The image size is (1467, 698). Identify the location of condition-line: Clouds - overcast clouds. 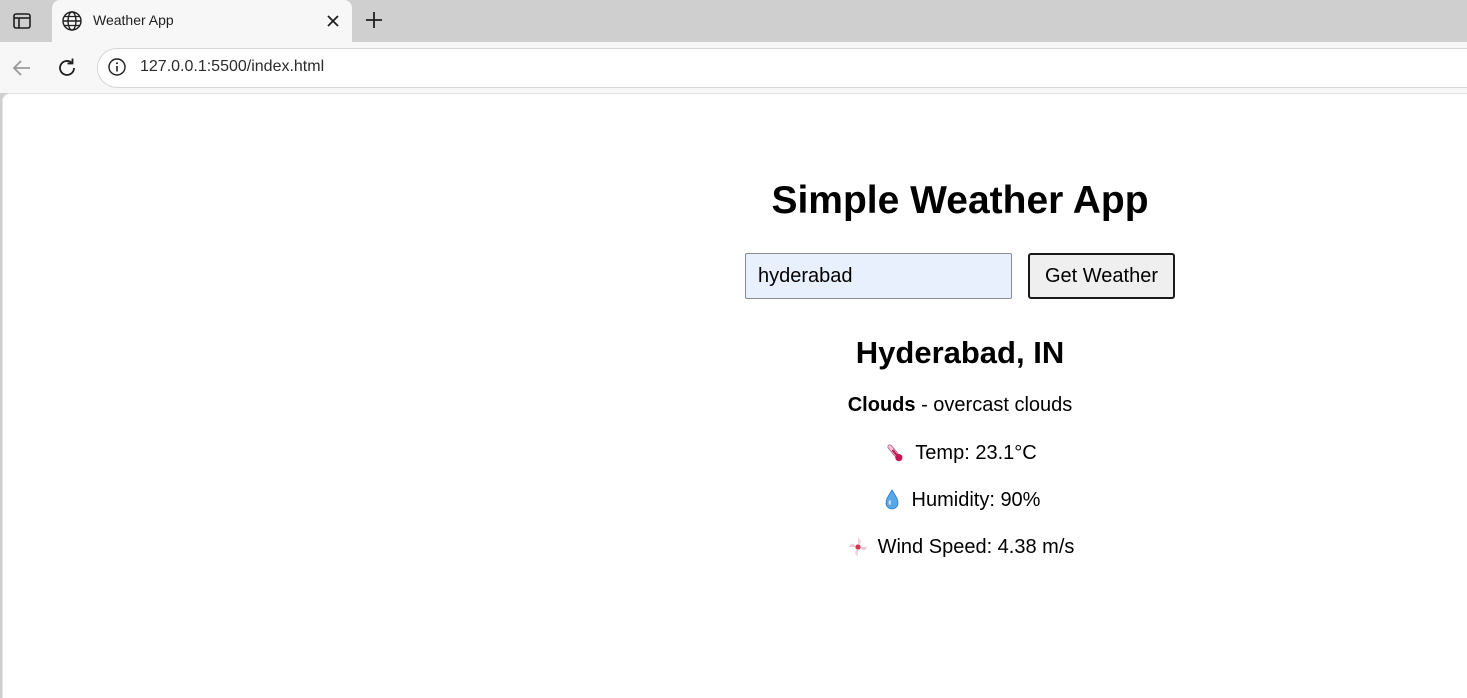
(960, 405).